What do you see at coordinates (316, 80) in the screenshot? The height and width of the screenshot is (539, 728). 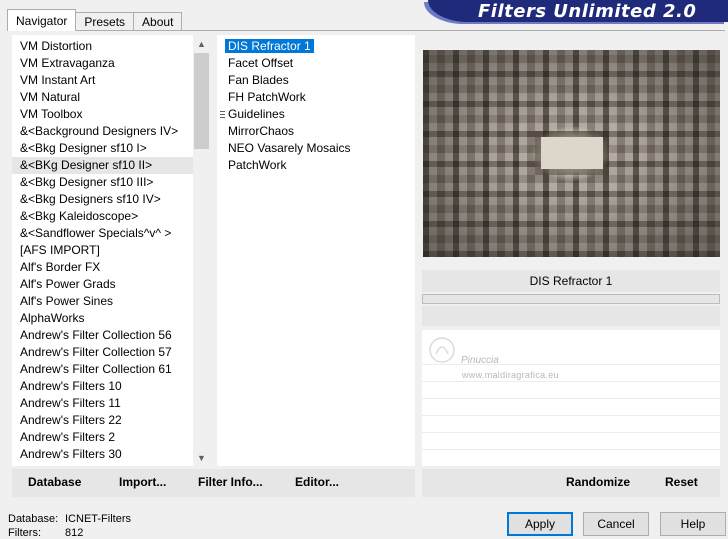 I see `filter-item: Fan Blades` at bounding box center [316, 80].